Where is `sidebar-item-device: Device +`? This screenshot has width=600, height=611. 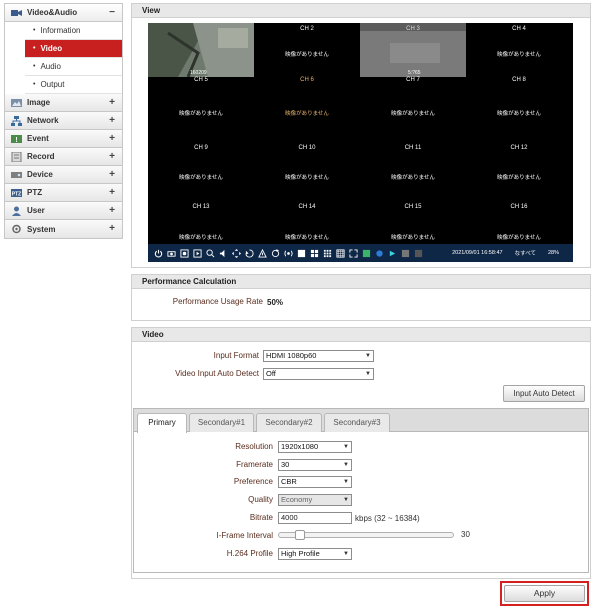 sidebar-item-device: Device + is located at coordinates (63, 175).